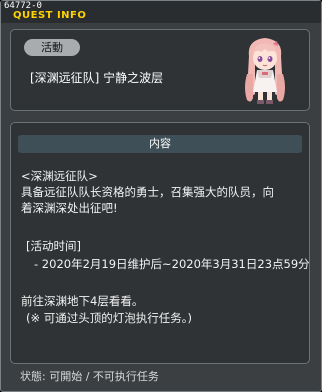 The width and height of the screenshot is (322, 392). Describe the element at coordinates (97, 78) in the screenshot. I see `event-name: [深渊远征队] 宁静之波层` at that location.